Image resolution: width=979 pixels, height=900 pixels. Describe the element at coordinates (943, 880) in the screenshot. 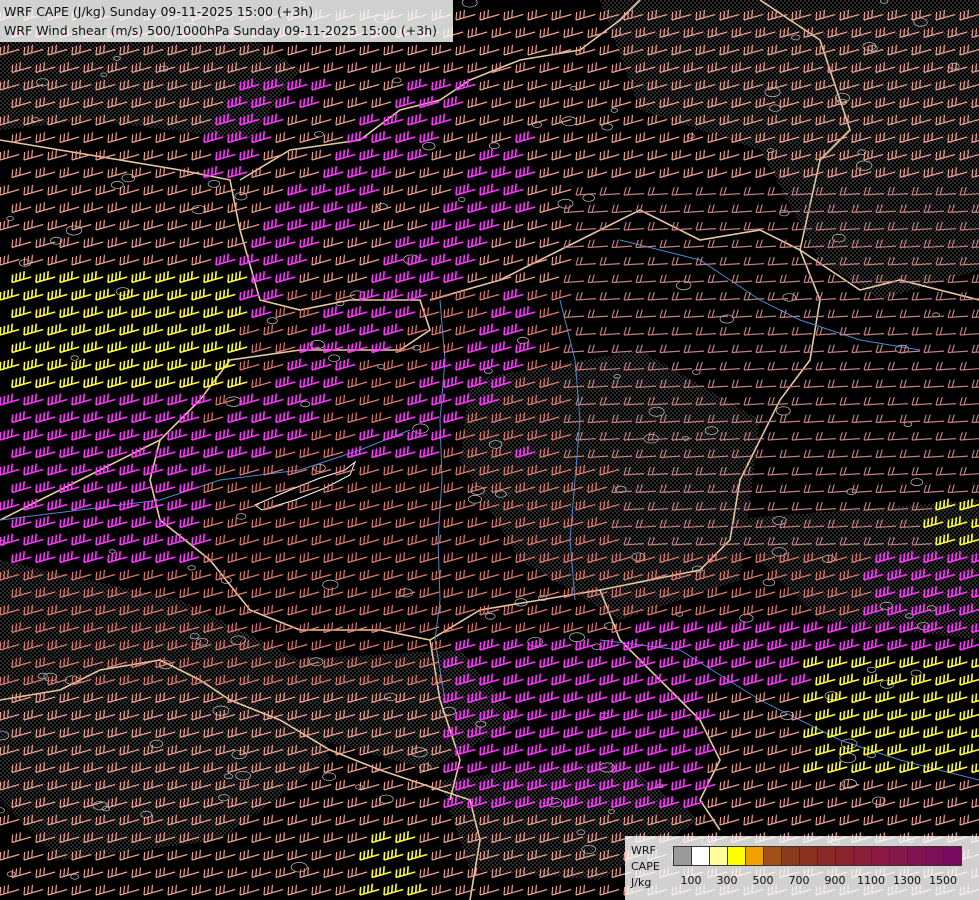

I see `legend-tick: 1500` at that location.